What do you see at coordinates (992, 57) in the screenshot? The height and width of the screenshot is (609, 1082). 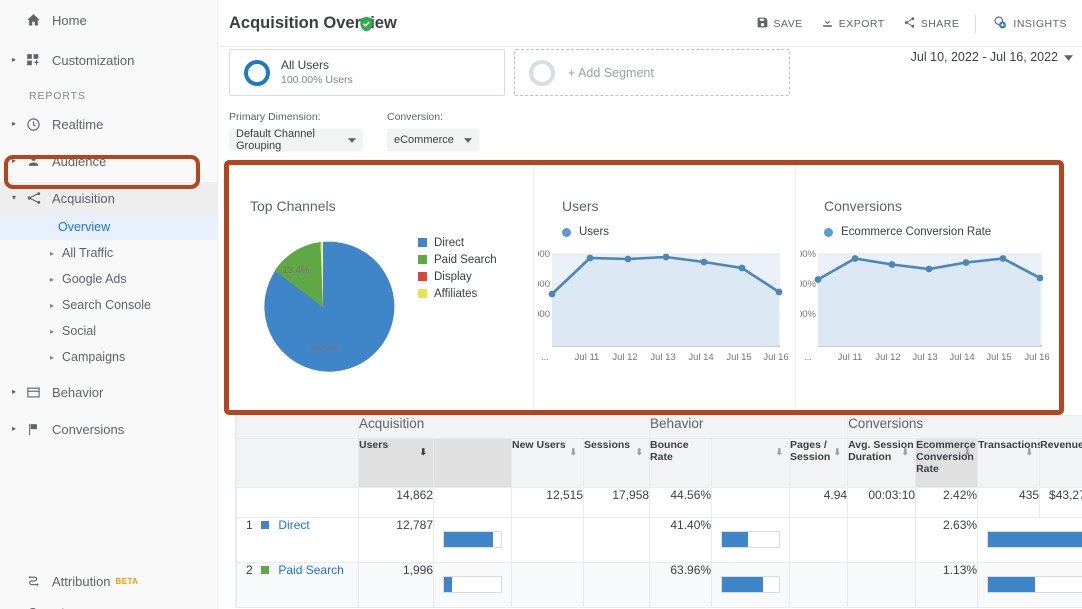 I see `date-range-selector: Jul 10, 2022 - Jul 16, 2022` at bounding box center [992, 57].